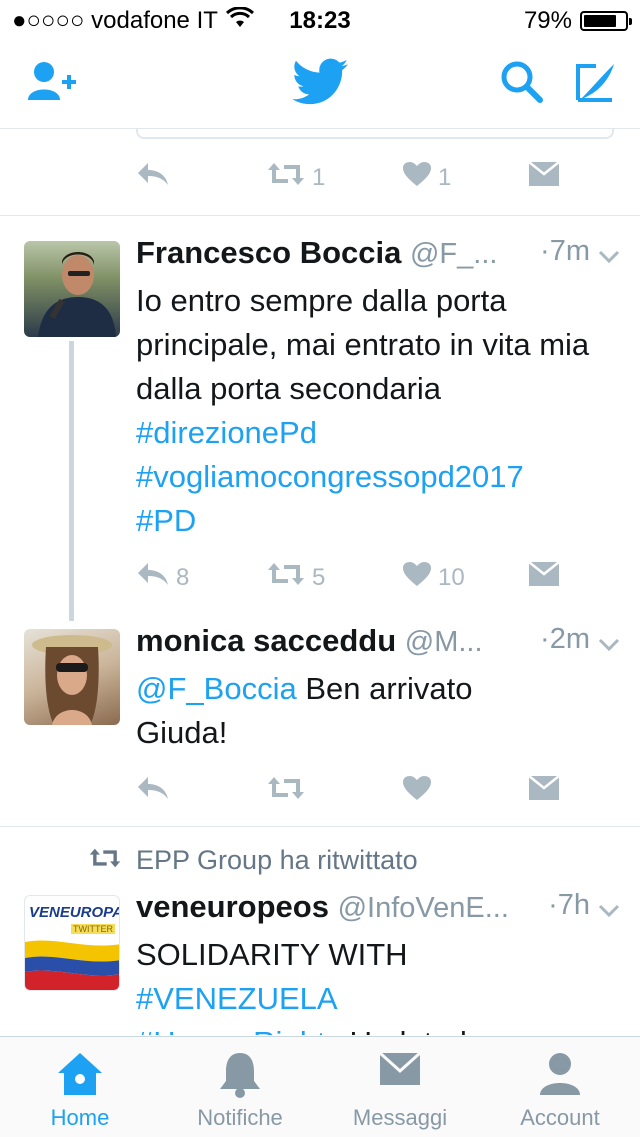 Image resolution: width=640 pixels, height=1137 pixels. I want to click on tab-notifications: Notifiche, so click(240, 1087).